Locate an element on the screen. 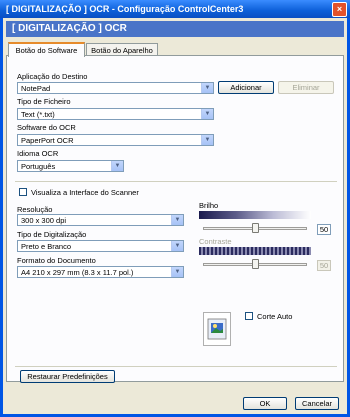 The height and width of the screenshot is (417, 350). document-size-value: A4 210 x 297 mm (8.3 x 11.7 pol.) is located at coordinates (77, 272).